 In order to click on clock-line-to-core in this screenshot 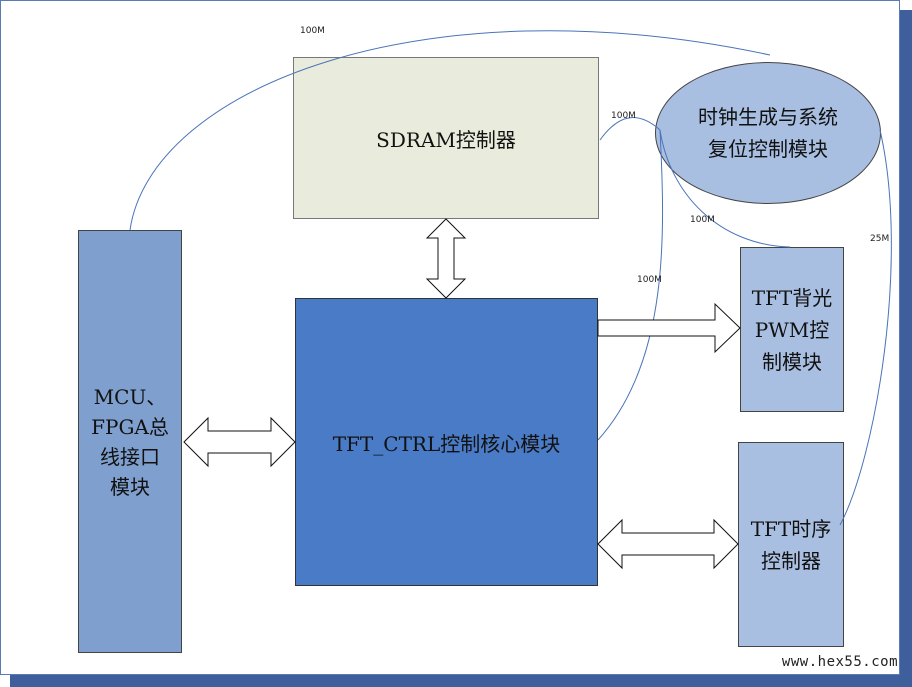, I will do `click(630, 285)`.